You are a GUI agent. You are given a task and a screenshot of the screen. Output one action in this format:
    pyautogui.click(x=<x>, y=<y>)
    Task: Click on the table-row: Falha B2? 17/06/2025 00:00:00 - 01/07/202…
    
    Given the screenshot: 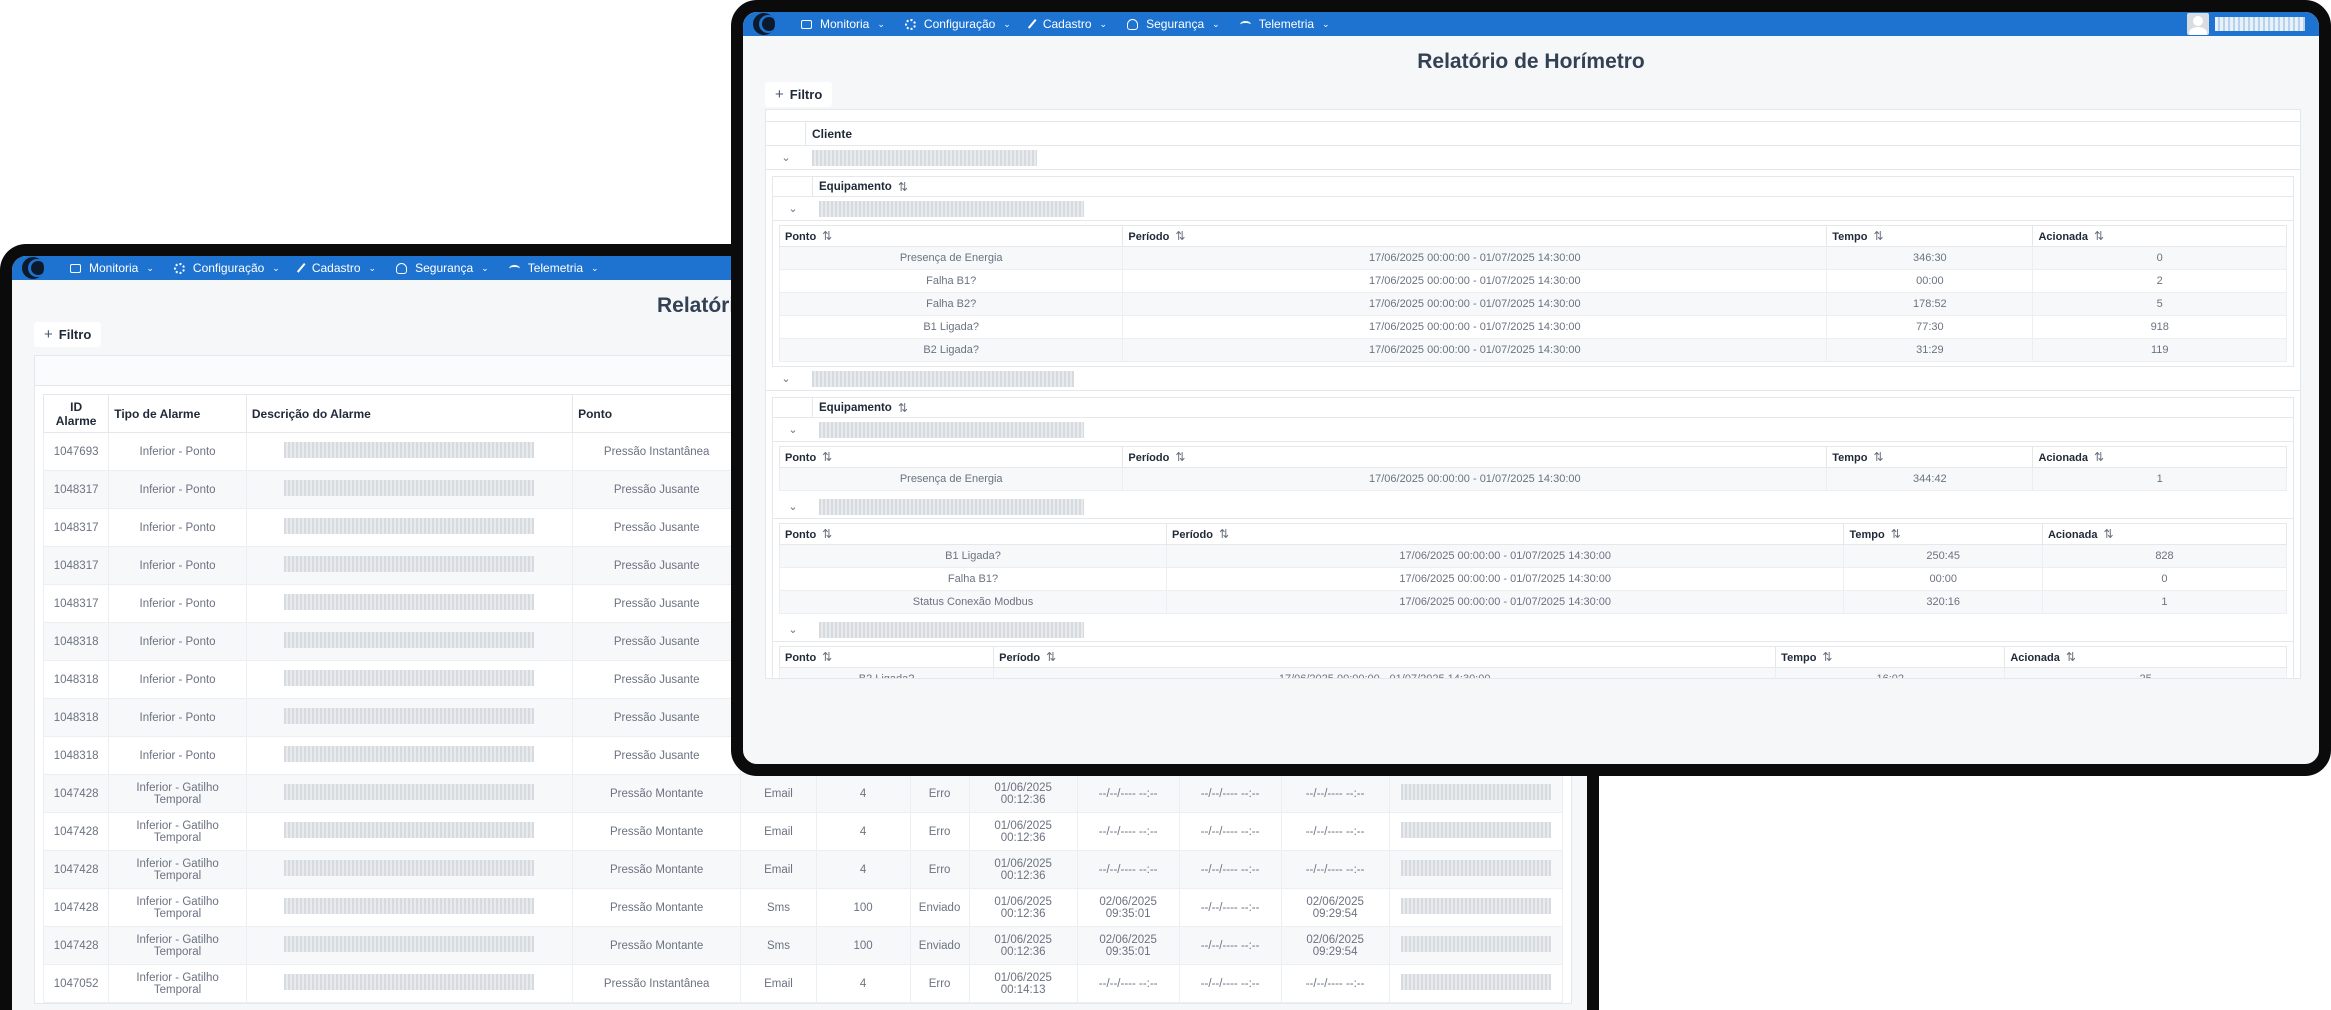 What is the action you would take?
    pyautogui.click(x=1532, y=304)
    